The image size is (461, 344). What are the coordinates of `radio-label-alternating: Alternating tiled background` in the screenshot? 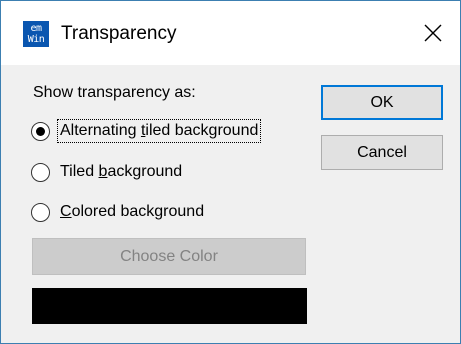 It's located at (159, 131).